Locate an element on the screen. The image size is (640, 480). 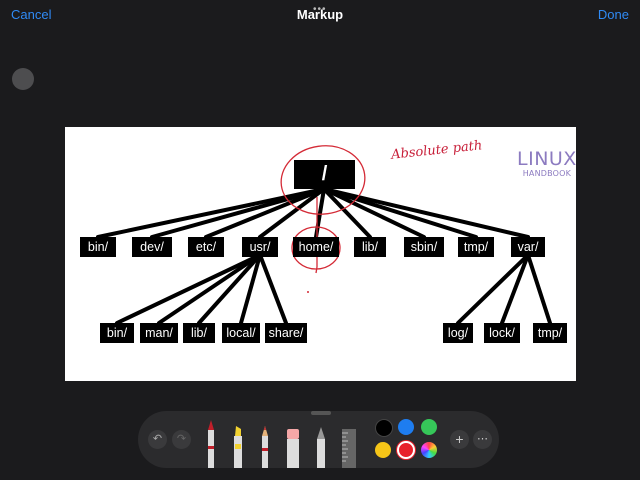
color-black-swatch is located at coordinates (384, 428).